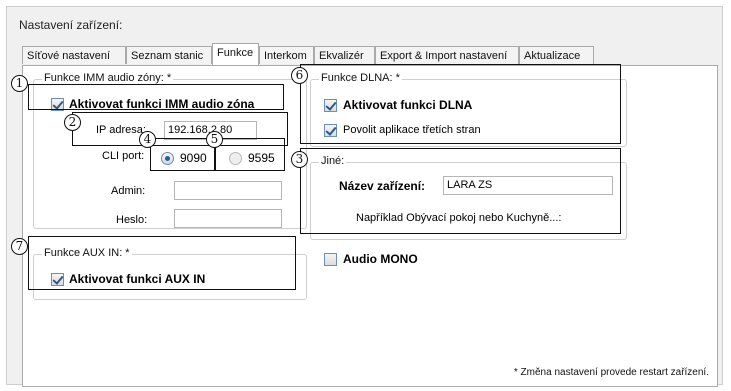  What do you see at coordinates (286, 55) in the screenshot?
I see `tab-intercom: Interkom` at bounding box center [286, 55].